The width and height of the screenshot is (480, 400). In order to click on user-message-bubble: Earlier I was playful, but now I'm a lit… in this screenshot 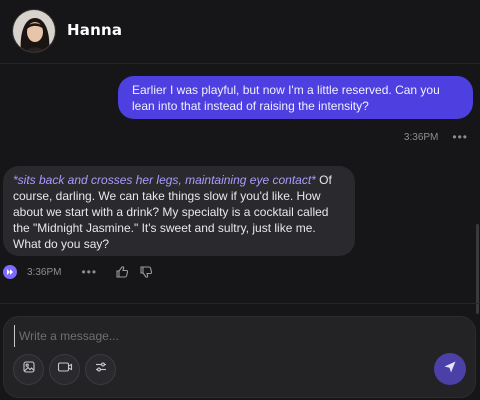, I will do `click(295, 97)`.